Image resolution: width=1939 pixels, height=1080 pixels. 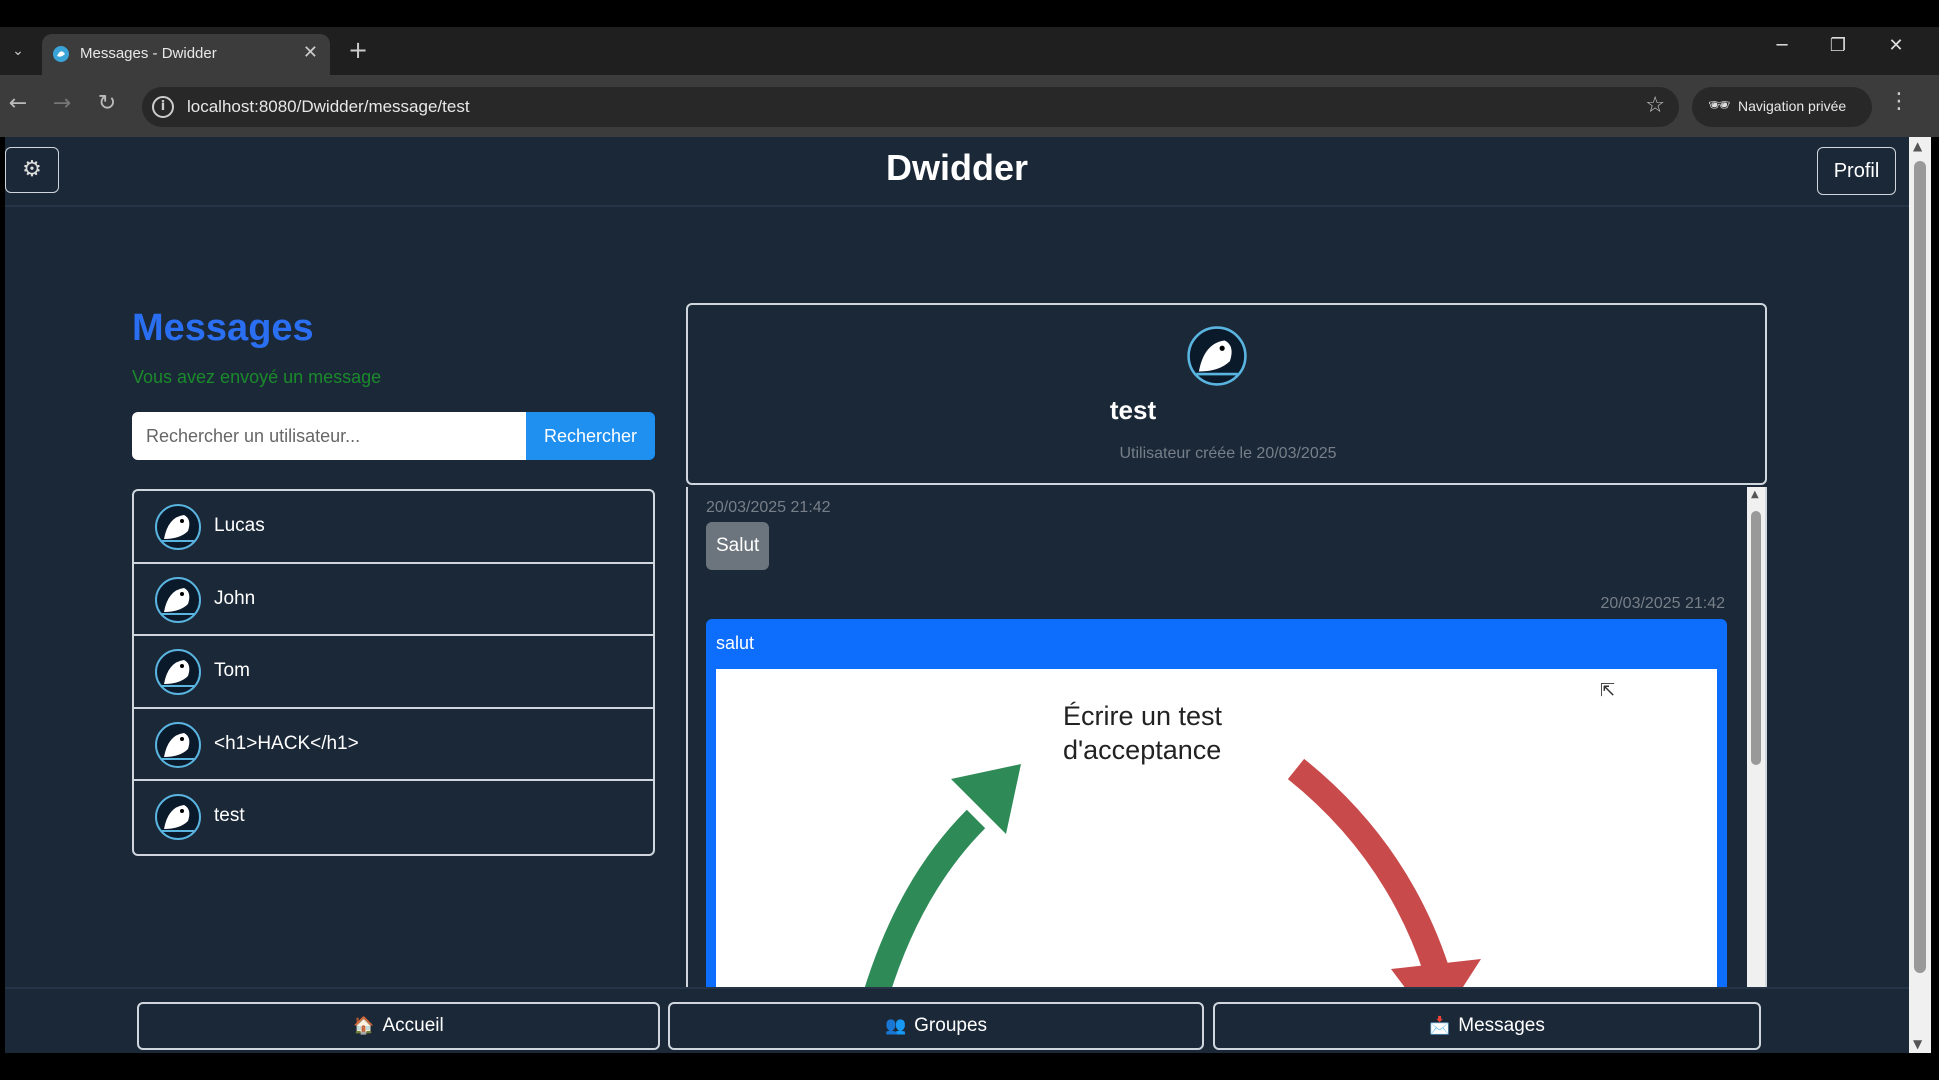 What do you see at coordinates (969, 51) in the screenshot?
I see `browser-tabstrip: ⌄ Messages - Dwidder ✕ + ─ ❐ ✕` at bounding box center [969, 51].